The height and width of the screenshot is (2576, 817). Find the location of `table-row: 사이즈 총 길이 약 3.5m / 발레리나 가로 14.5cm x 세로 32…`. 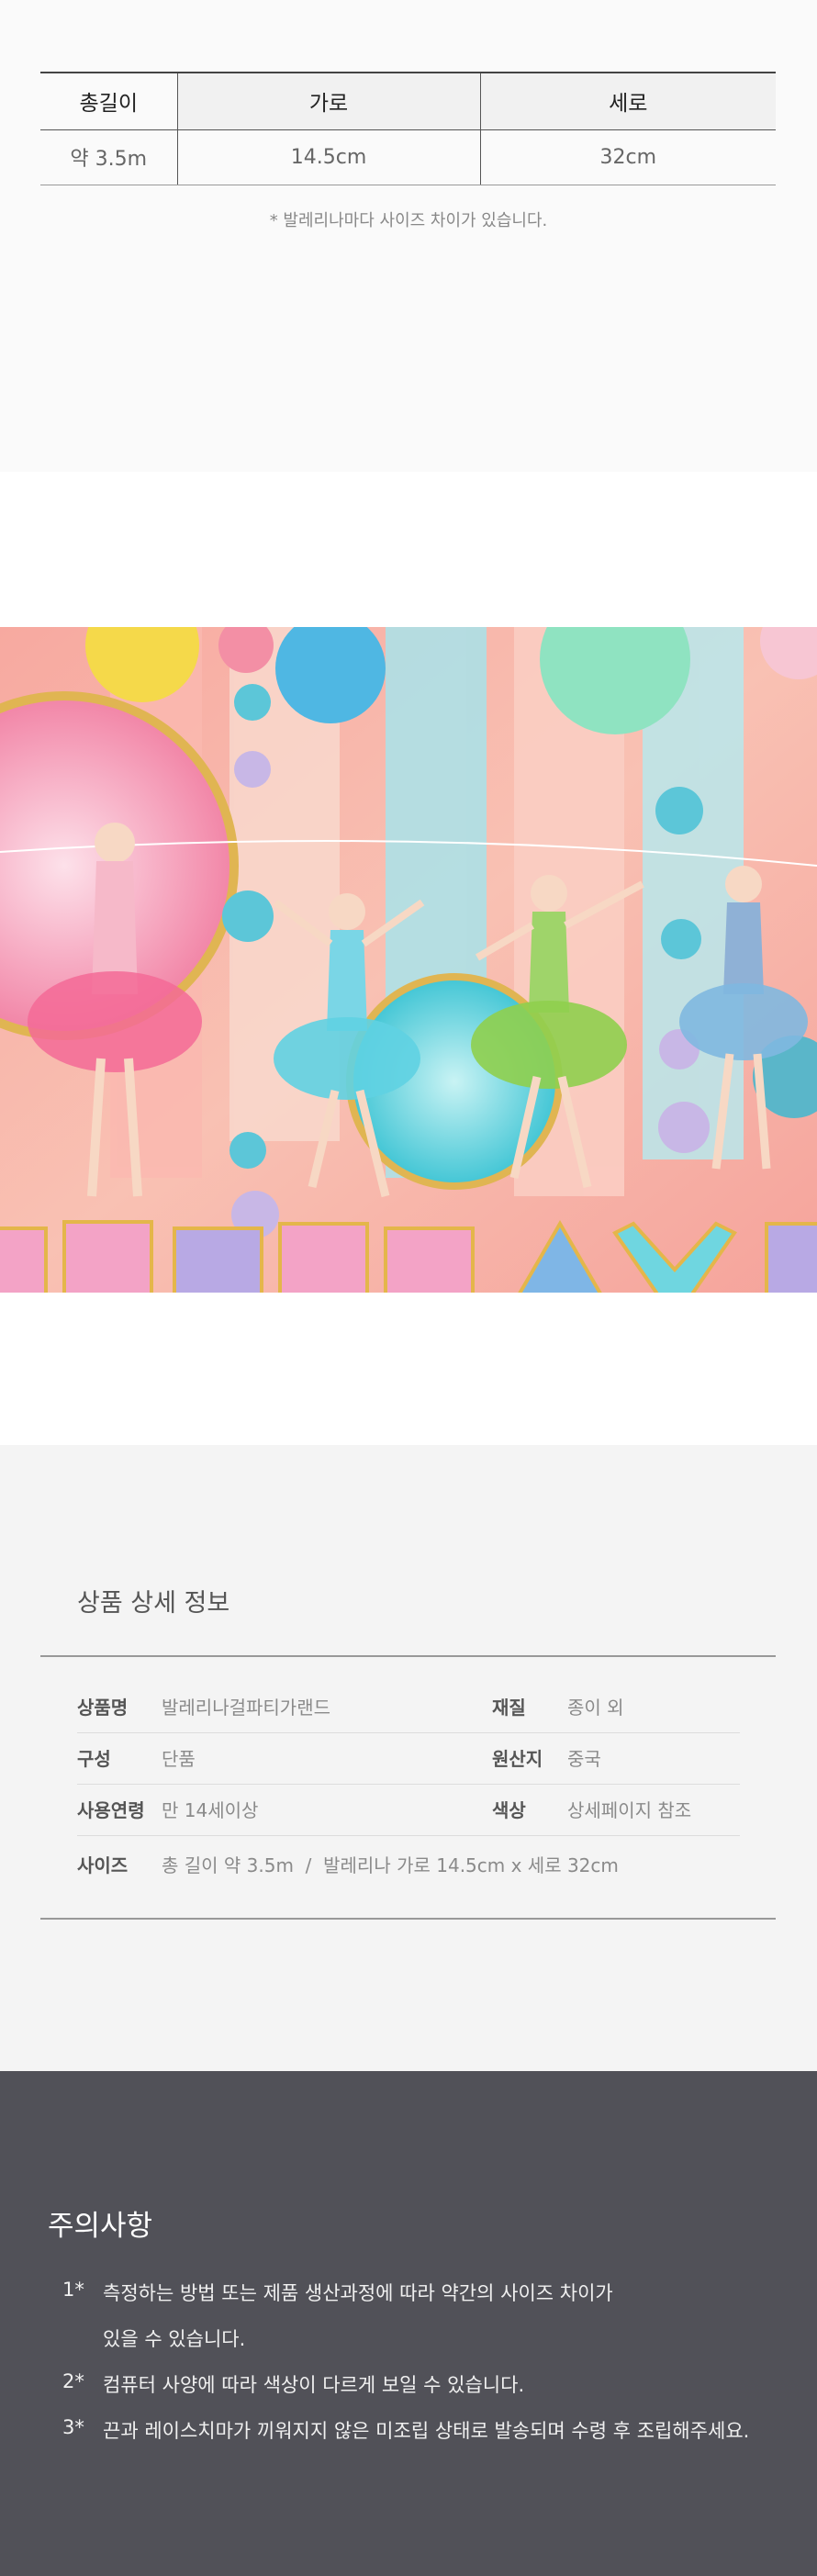

table-row: 사이즈 총 길이 약 3.5m / 발레리나 가로 14.5cm x 세로 32… is located at coordinates (408, 1865).